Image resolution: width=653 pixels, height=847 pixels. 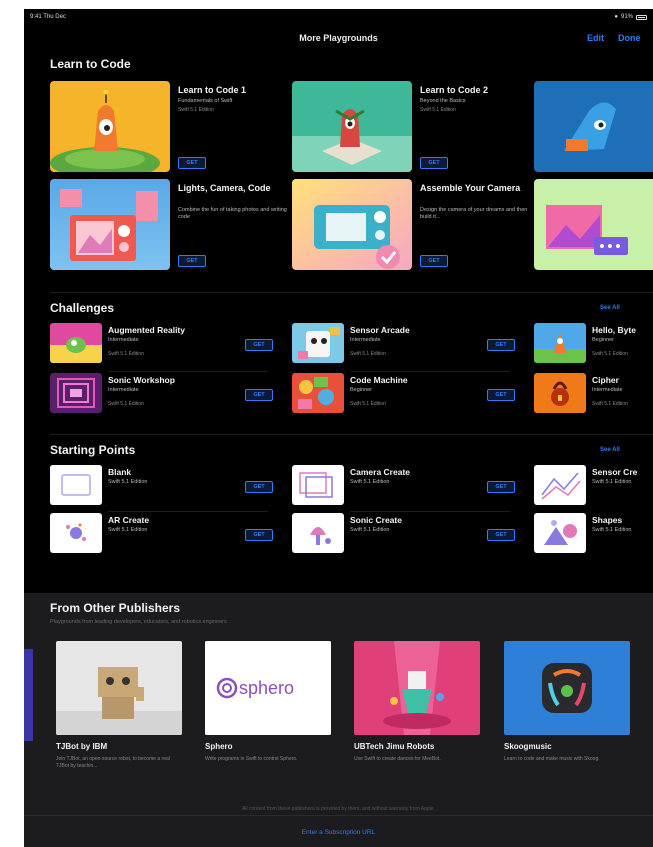 What do you see at coordinates (115, 608) in the screenshot?
I see `publishers-title: From Other Publishers` at bounding box center [115, 608].